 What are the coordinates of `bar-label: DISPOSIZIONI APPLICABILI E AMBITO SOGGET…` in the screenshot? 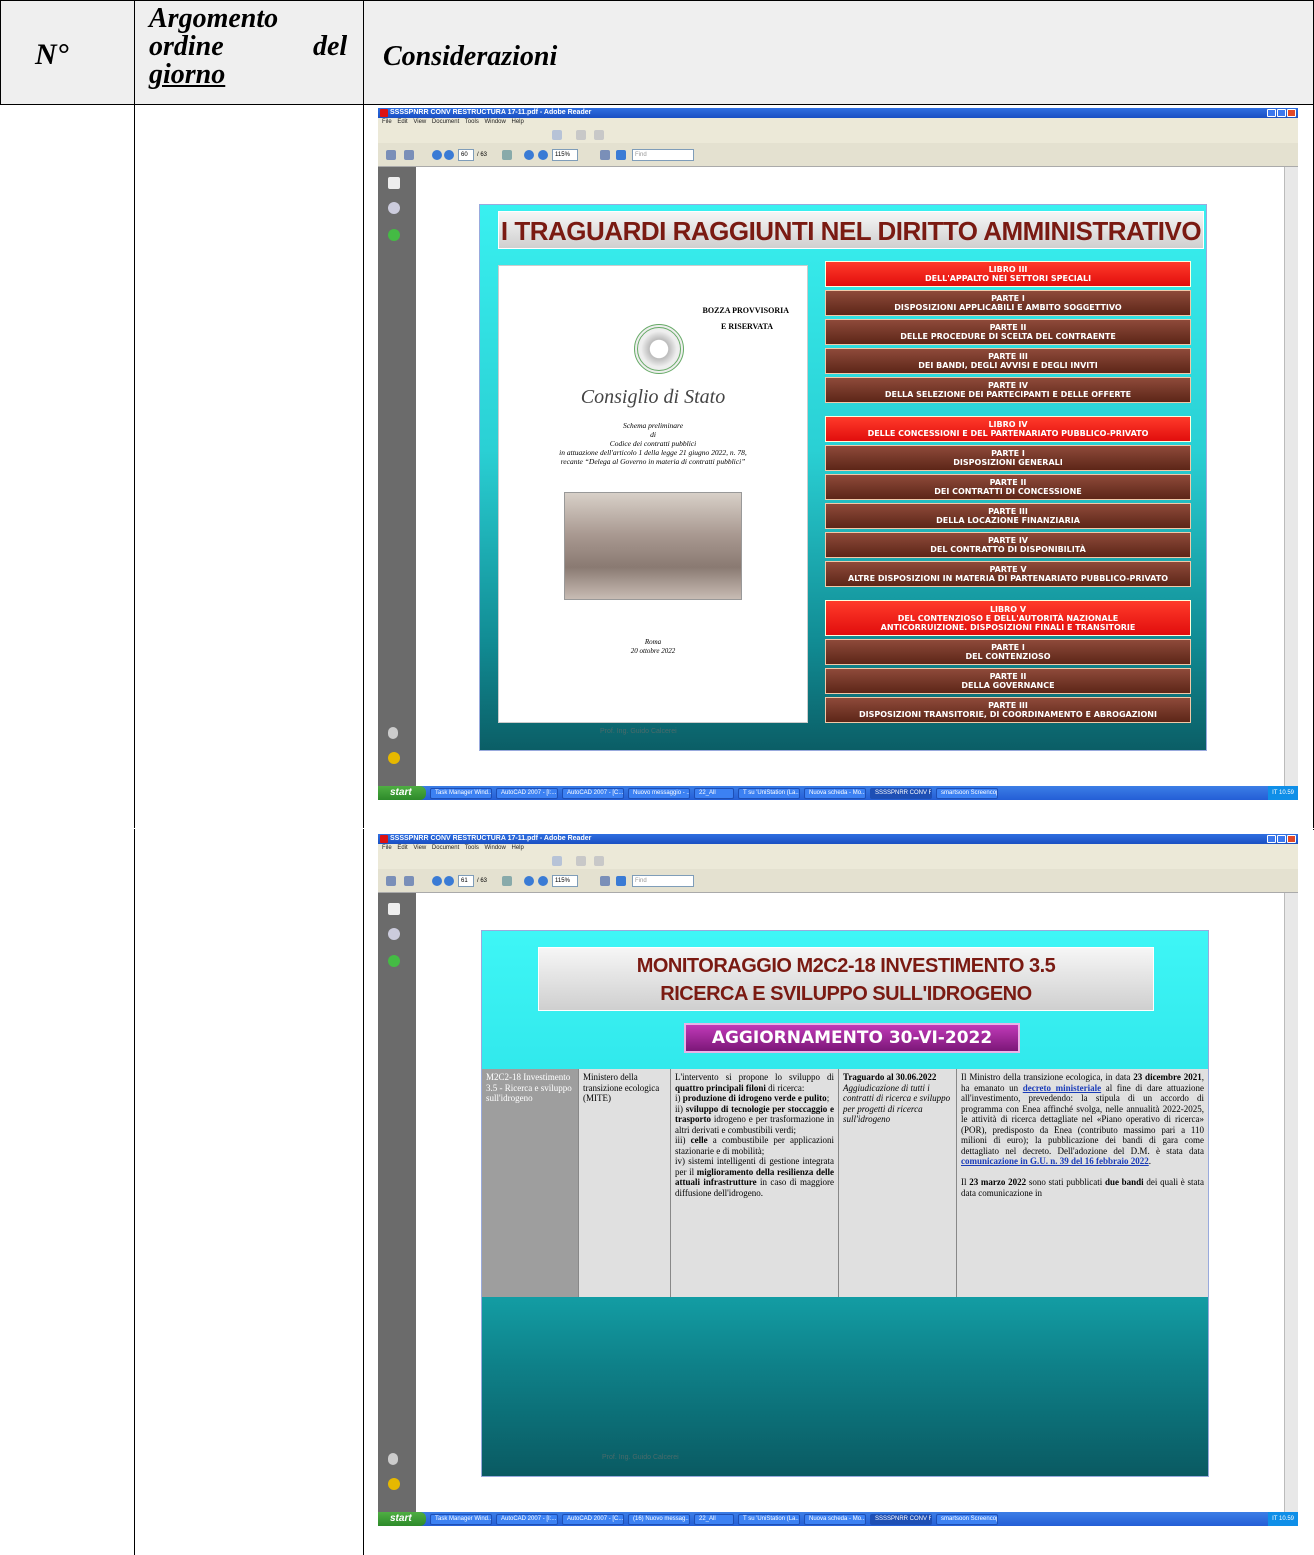 It's located at (1008, 307).